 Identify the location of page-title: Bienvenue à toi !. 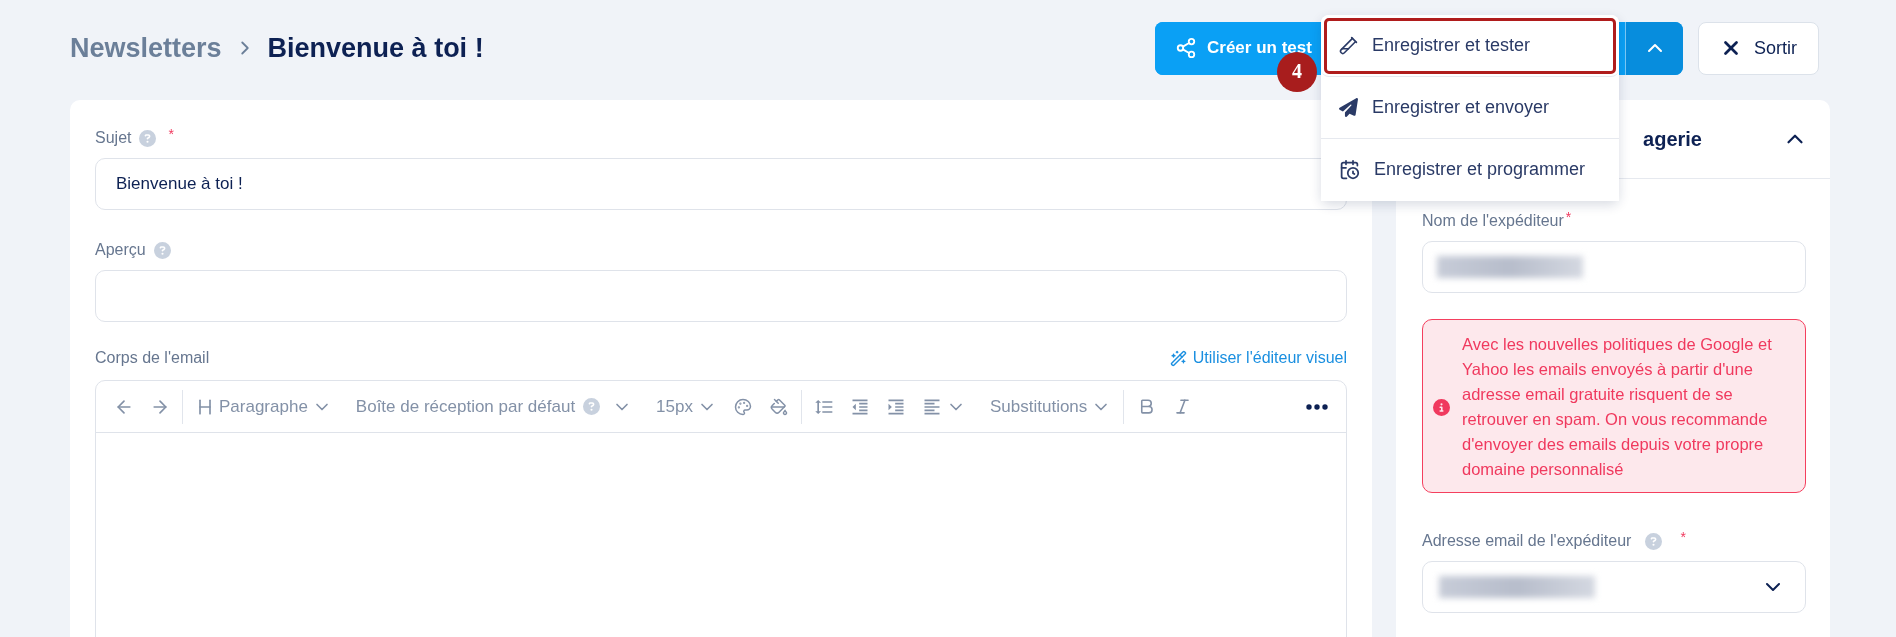
(375, 48).